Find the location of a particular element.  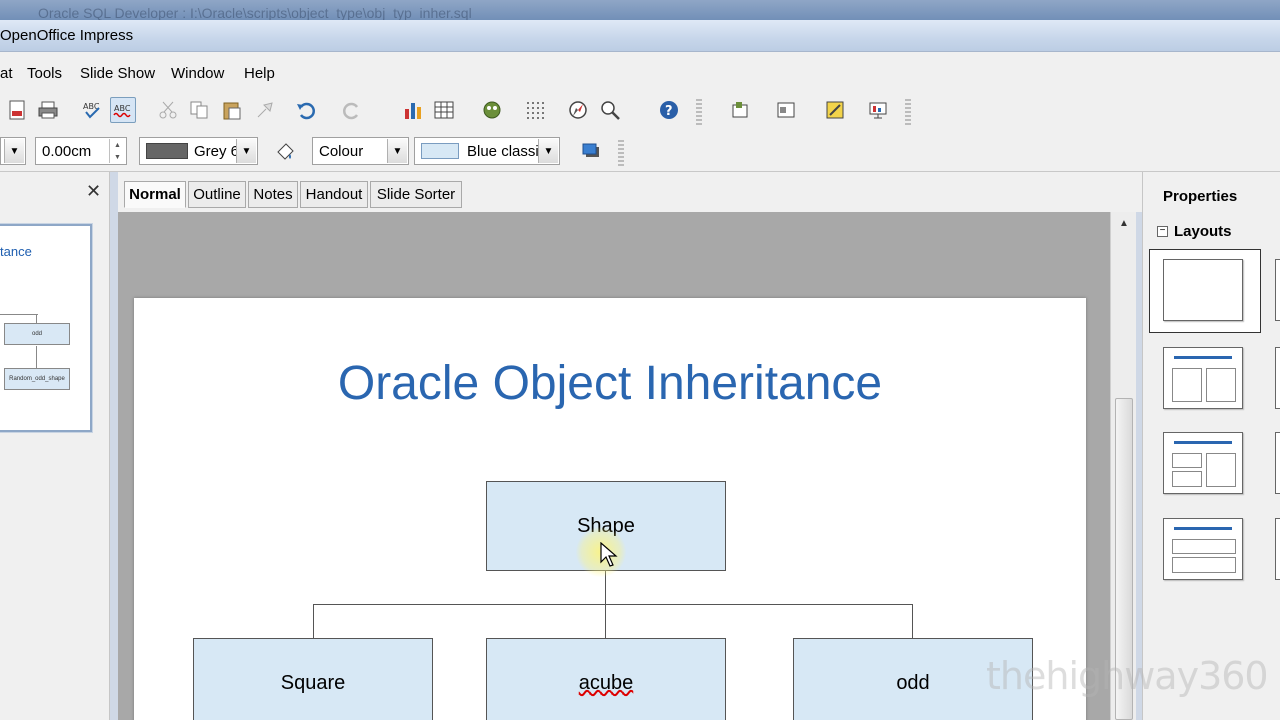

window-title: OpenOffice Impress is located at coordinates (67, 35).